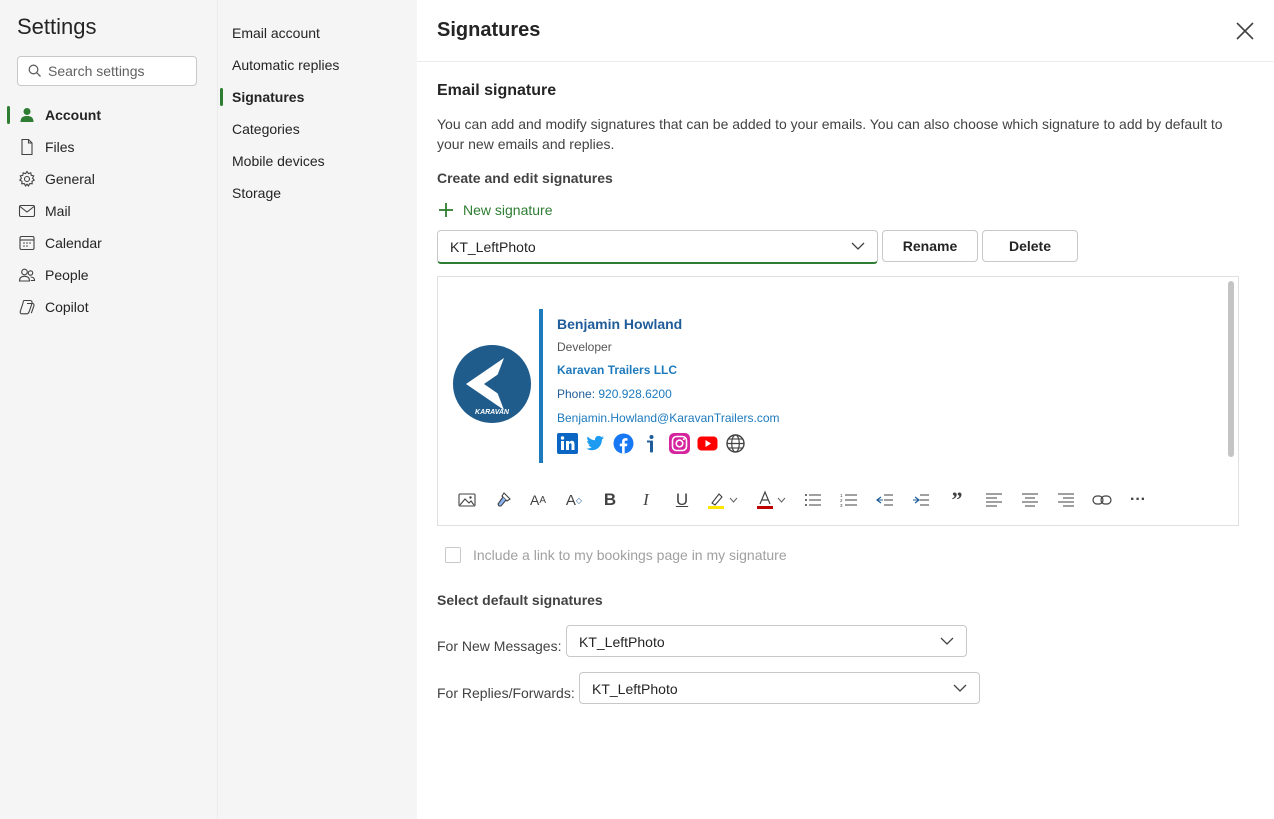 The image size is (1274, 819). Describe the element at coordinates (766, 641) in the screenshot. I see `new-messages-select: KT_LeftPhoto` at that location.